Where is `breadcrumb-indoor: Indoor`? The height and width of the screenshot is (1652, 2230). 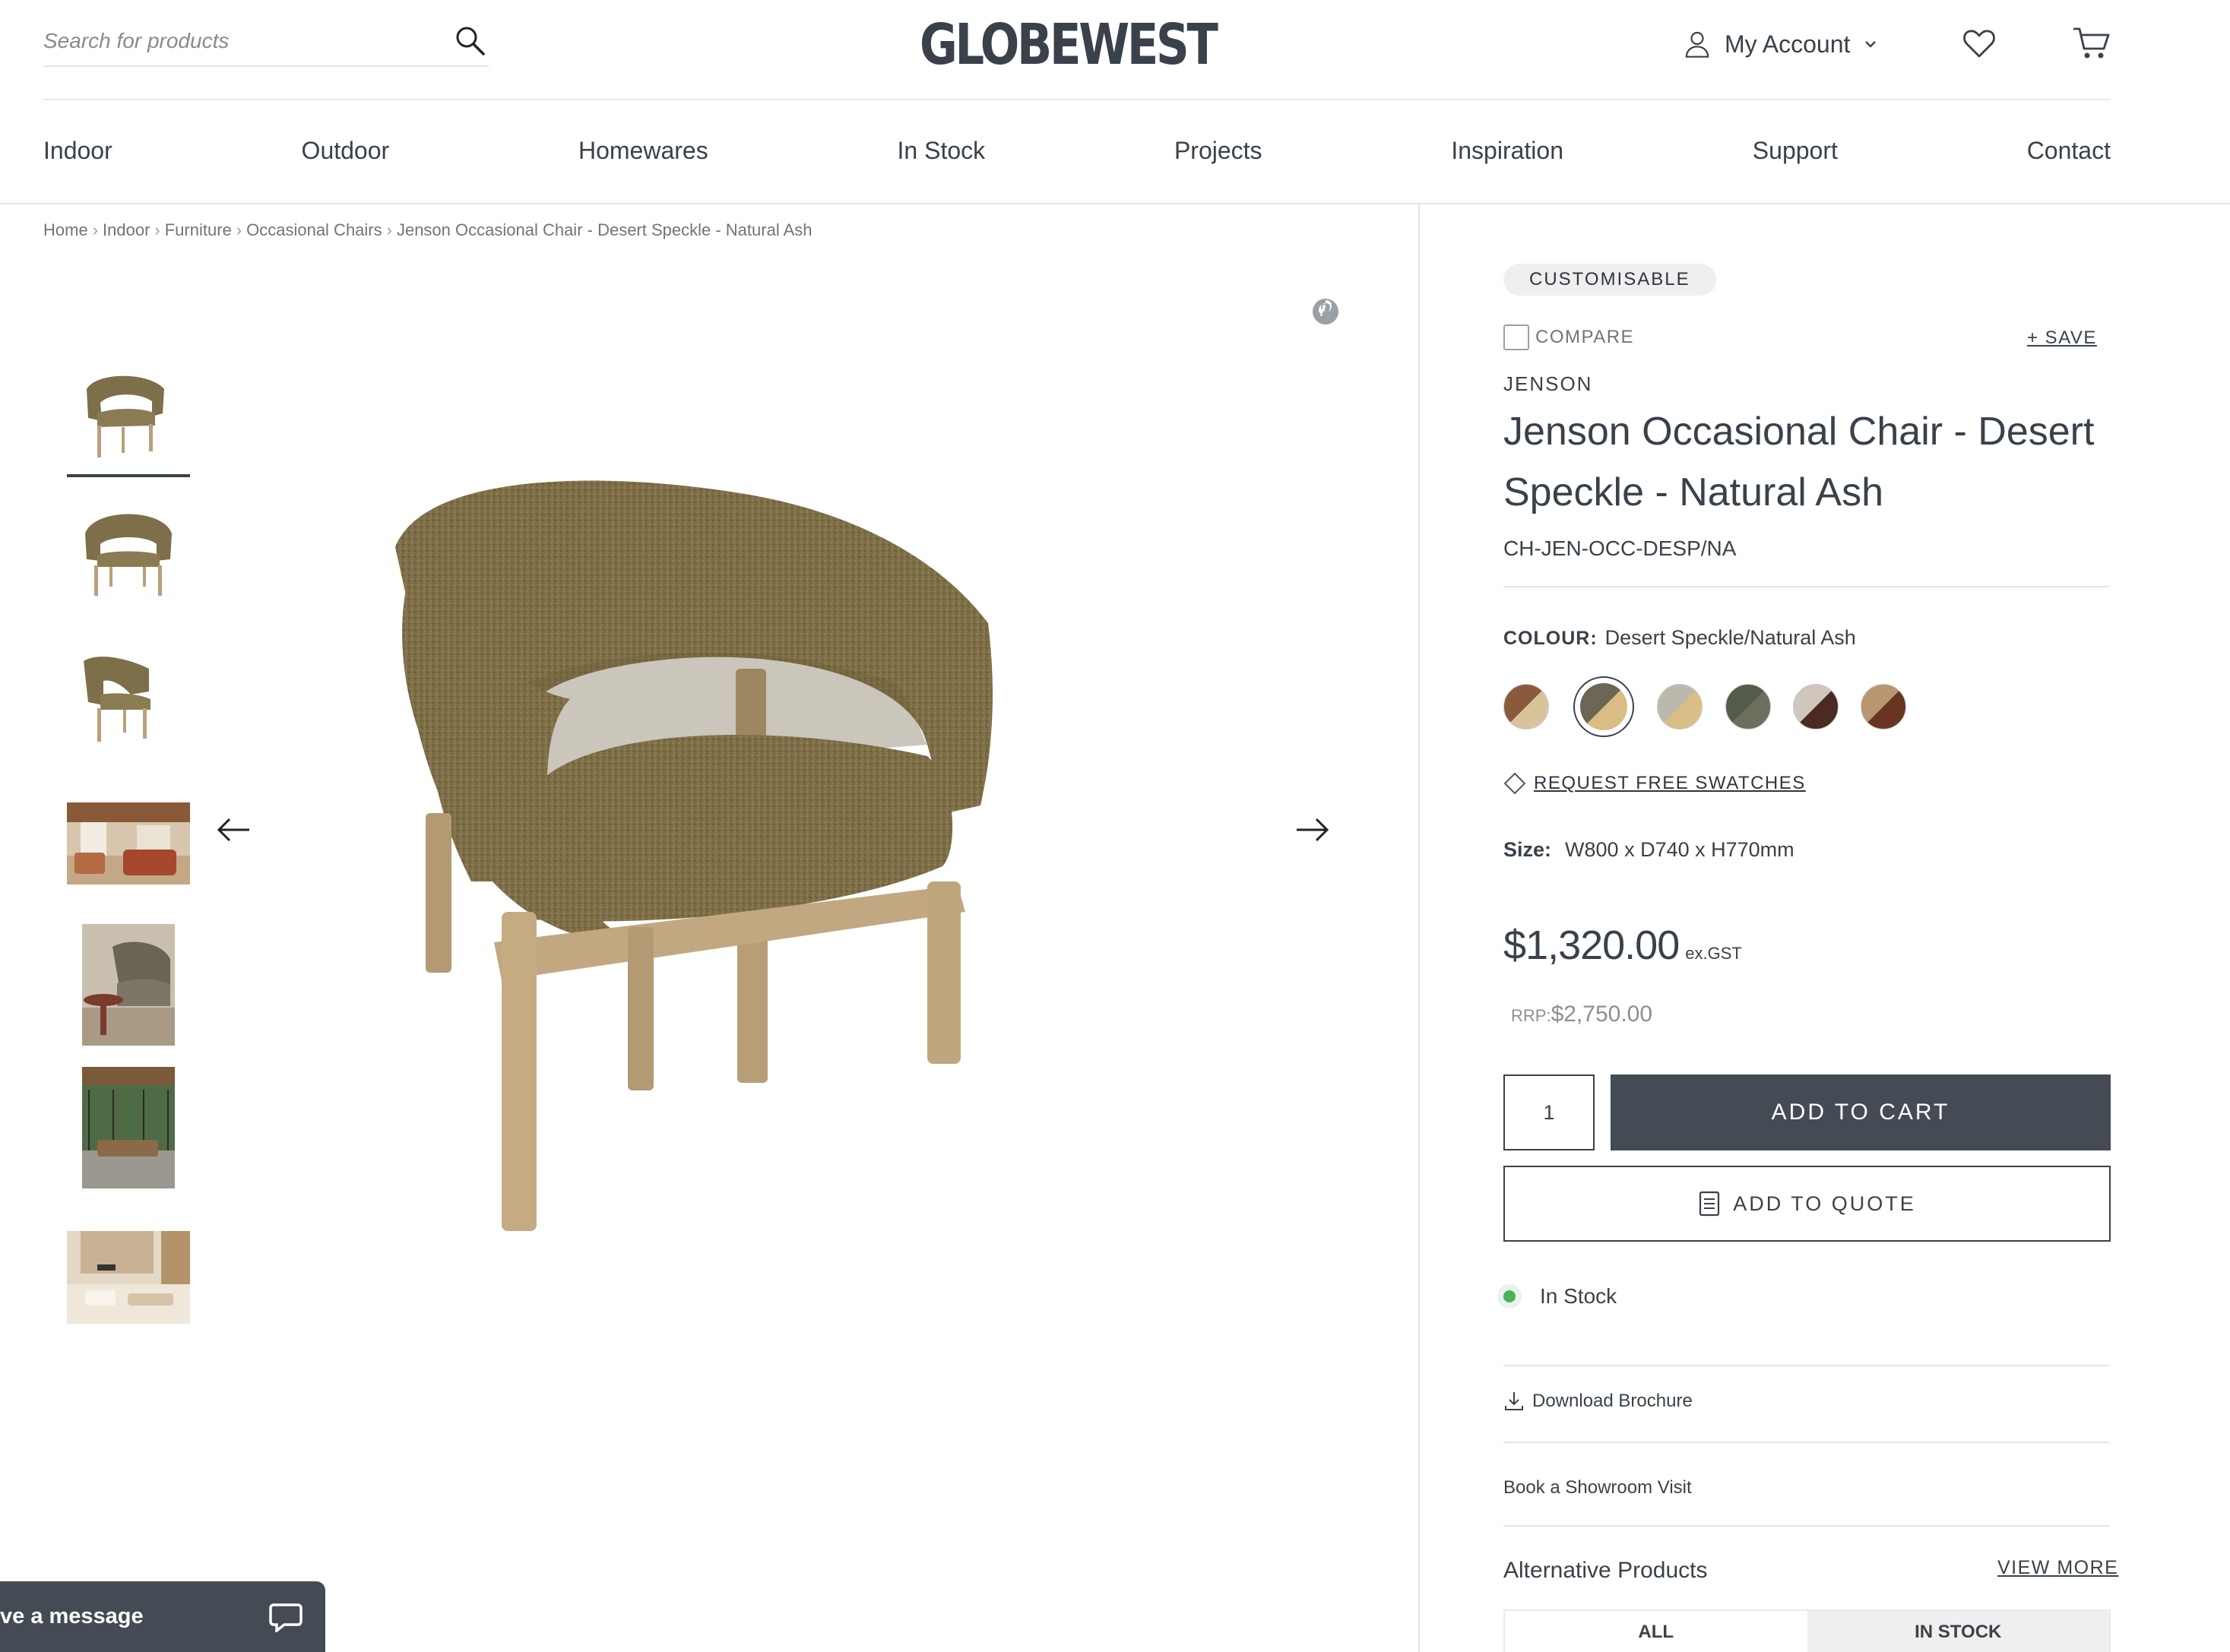 breadcrumb-indoor: Indoor is located at coordinates (127, 229).